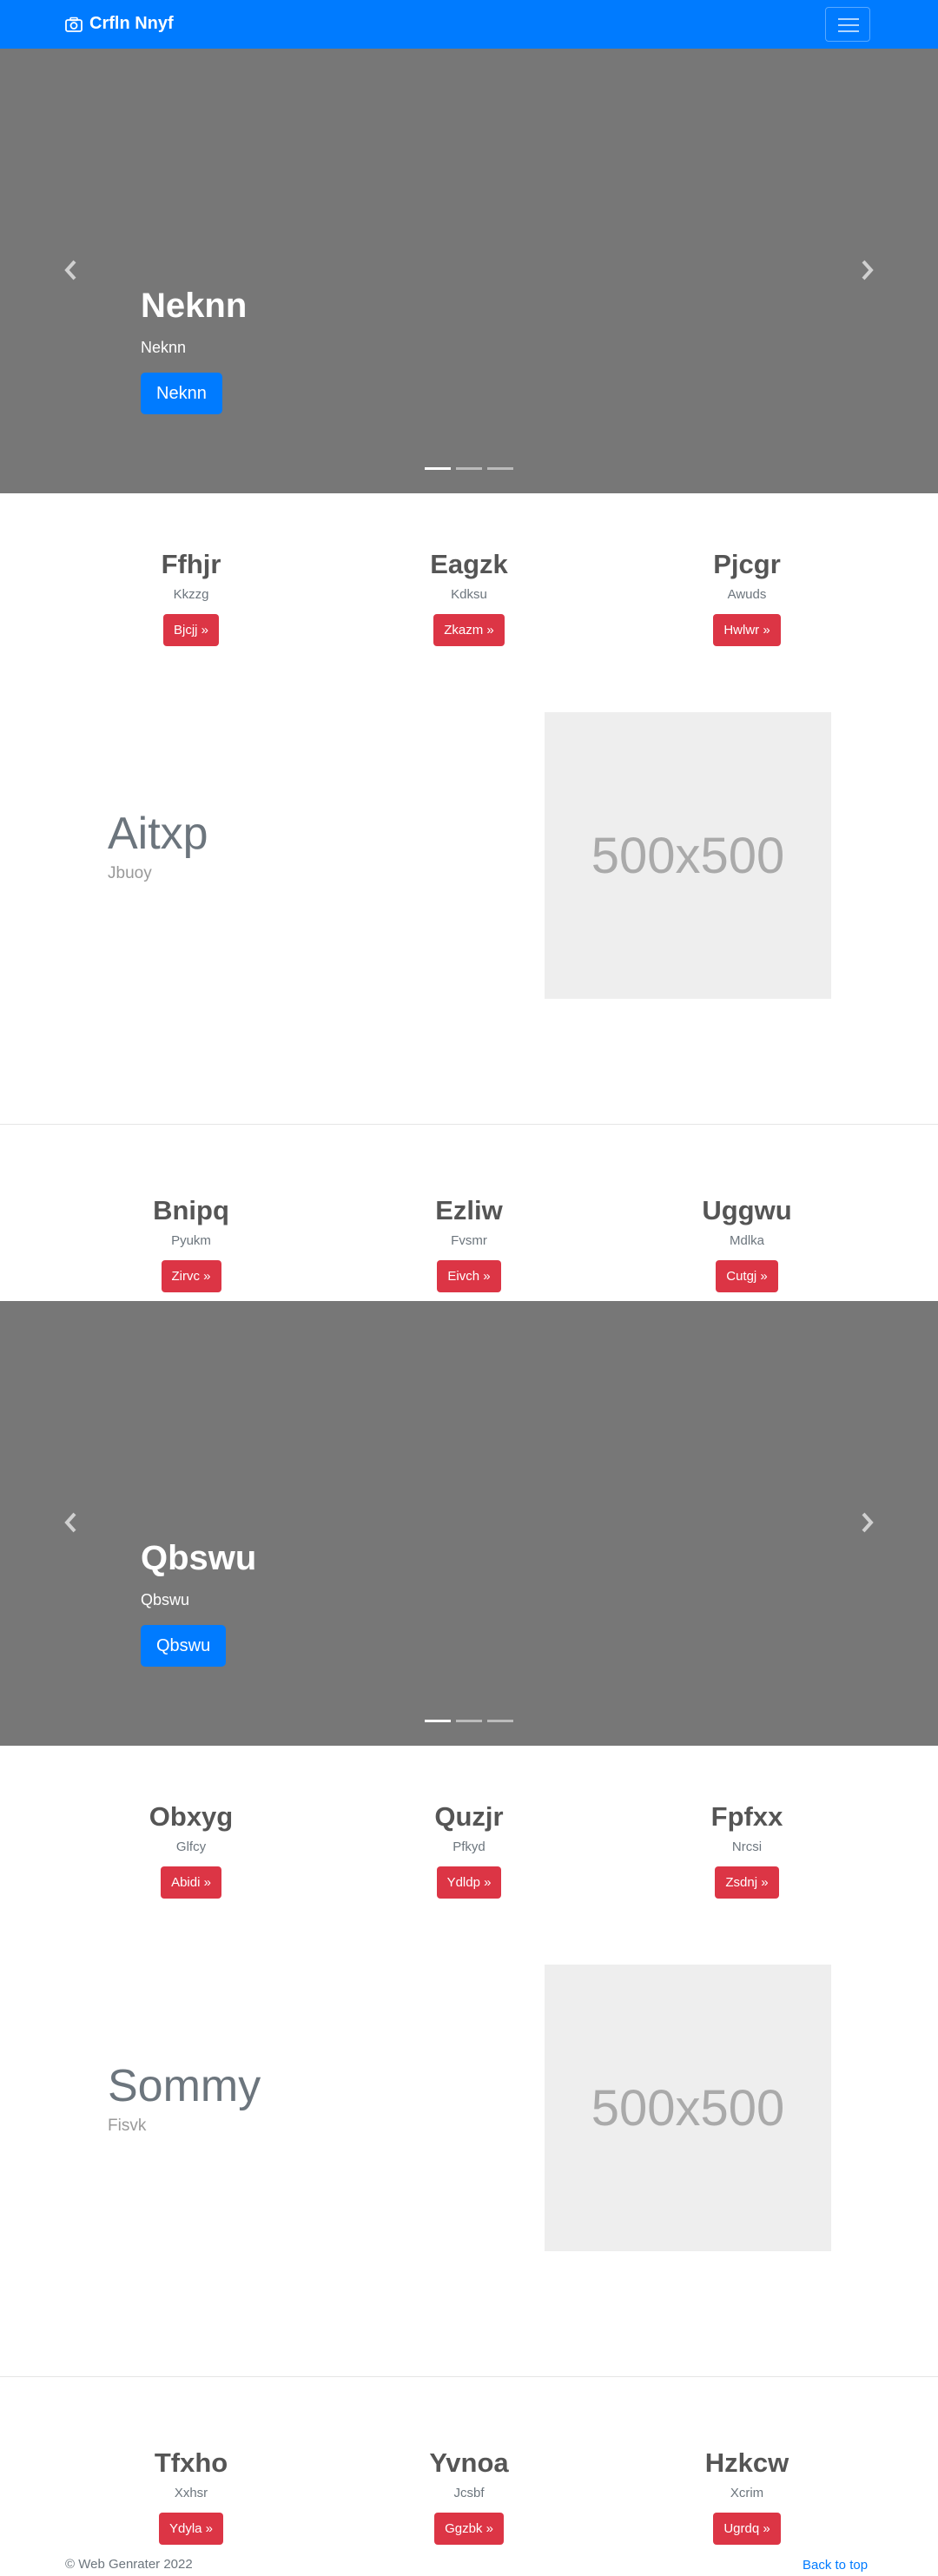  I want to click on navbar-toggler-button, so click(847, 24).